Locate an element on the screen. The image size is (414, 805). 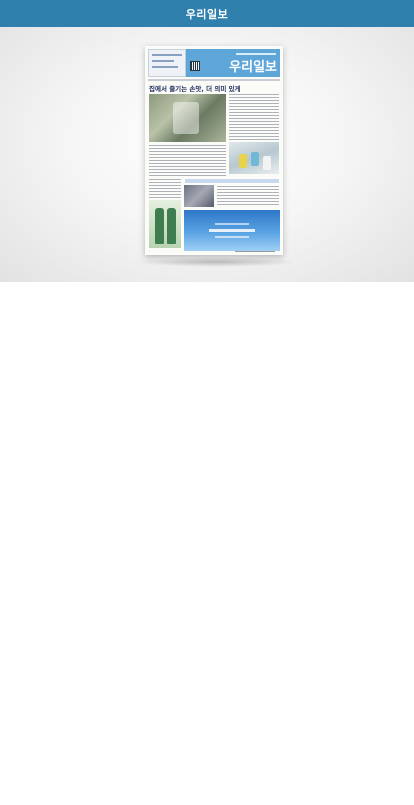
page-footer is located at coordinates (255, 251).